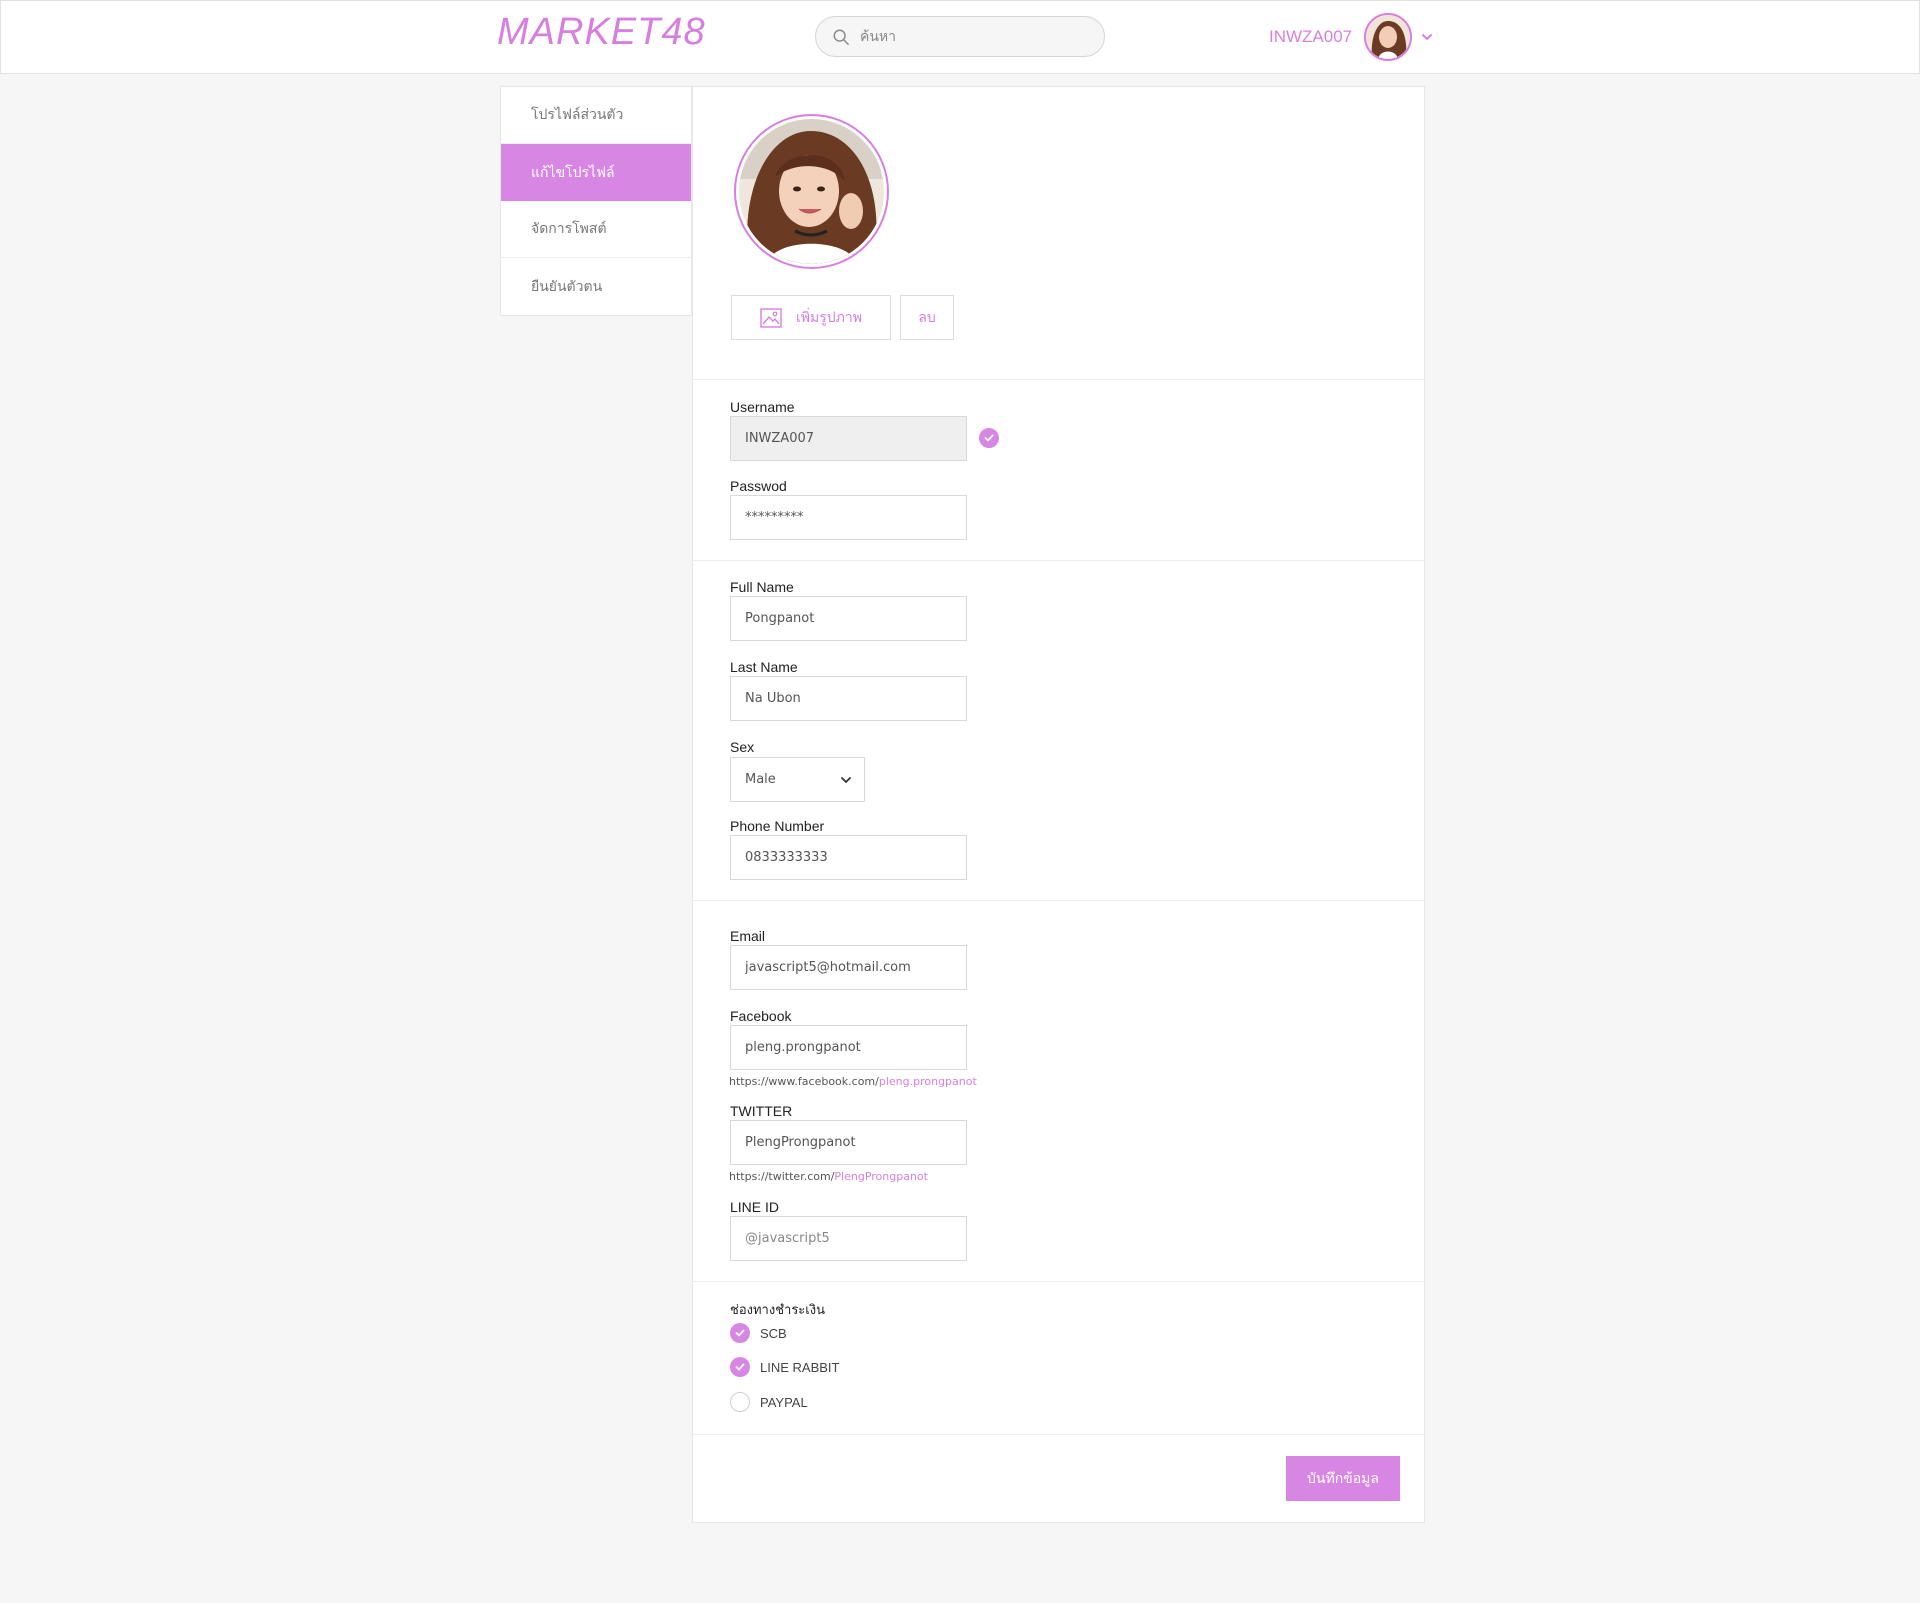 This screenshot has height=1603, width=1920. What do you see at coordinates (761, 1111) in the screenshot?
I see `twitter-label: TWITTER` at bounding box center [761, 1111].